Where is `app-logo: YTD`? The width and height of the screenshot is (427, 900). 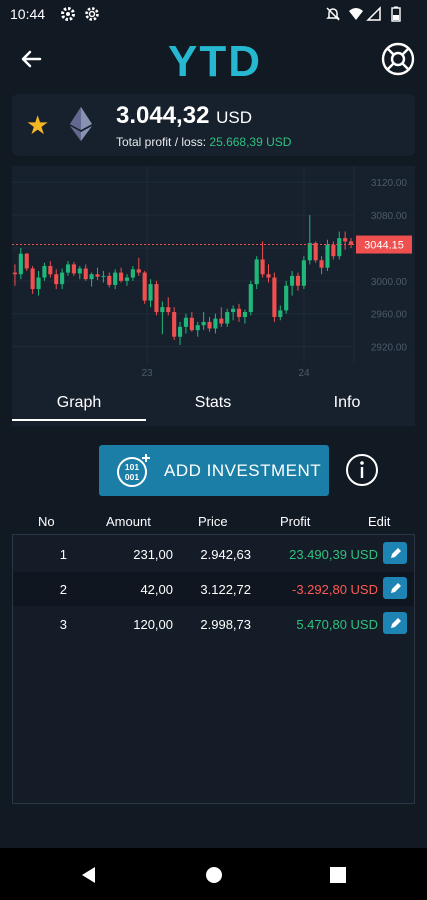 app-logo: YTD is located at coordinates (215, 60).